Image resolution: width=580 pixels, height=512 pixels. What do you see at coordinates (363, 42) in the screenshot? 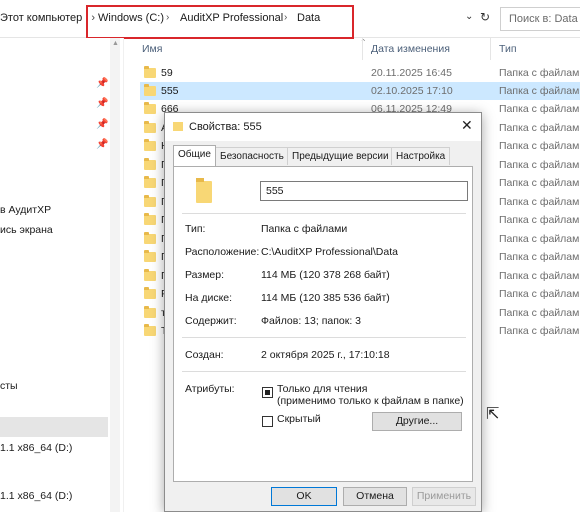
I see `sort-caret-icon: ⌃` at bounding box center [363, 42].